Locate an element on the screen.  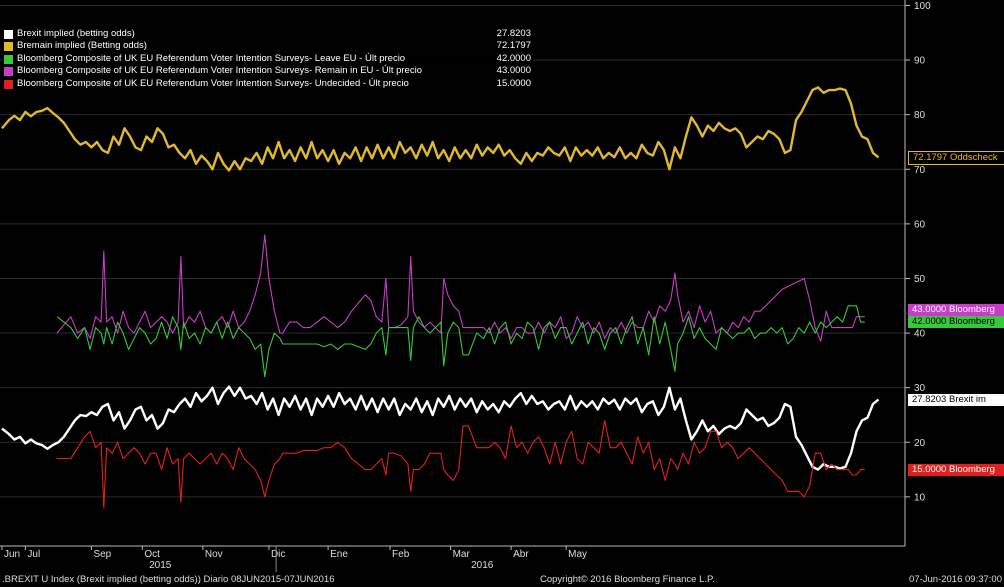
legend-swatch-undecided is located at coordinates (8, 84).